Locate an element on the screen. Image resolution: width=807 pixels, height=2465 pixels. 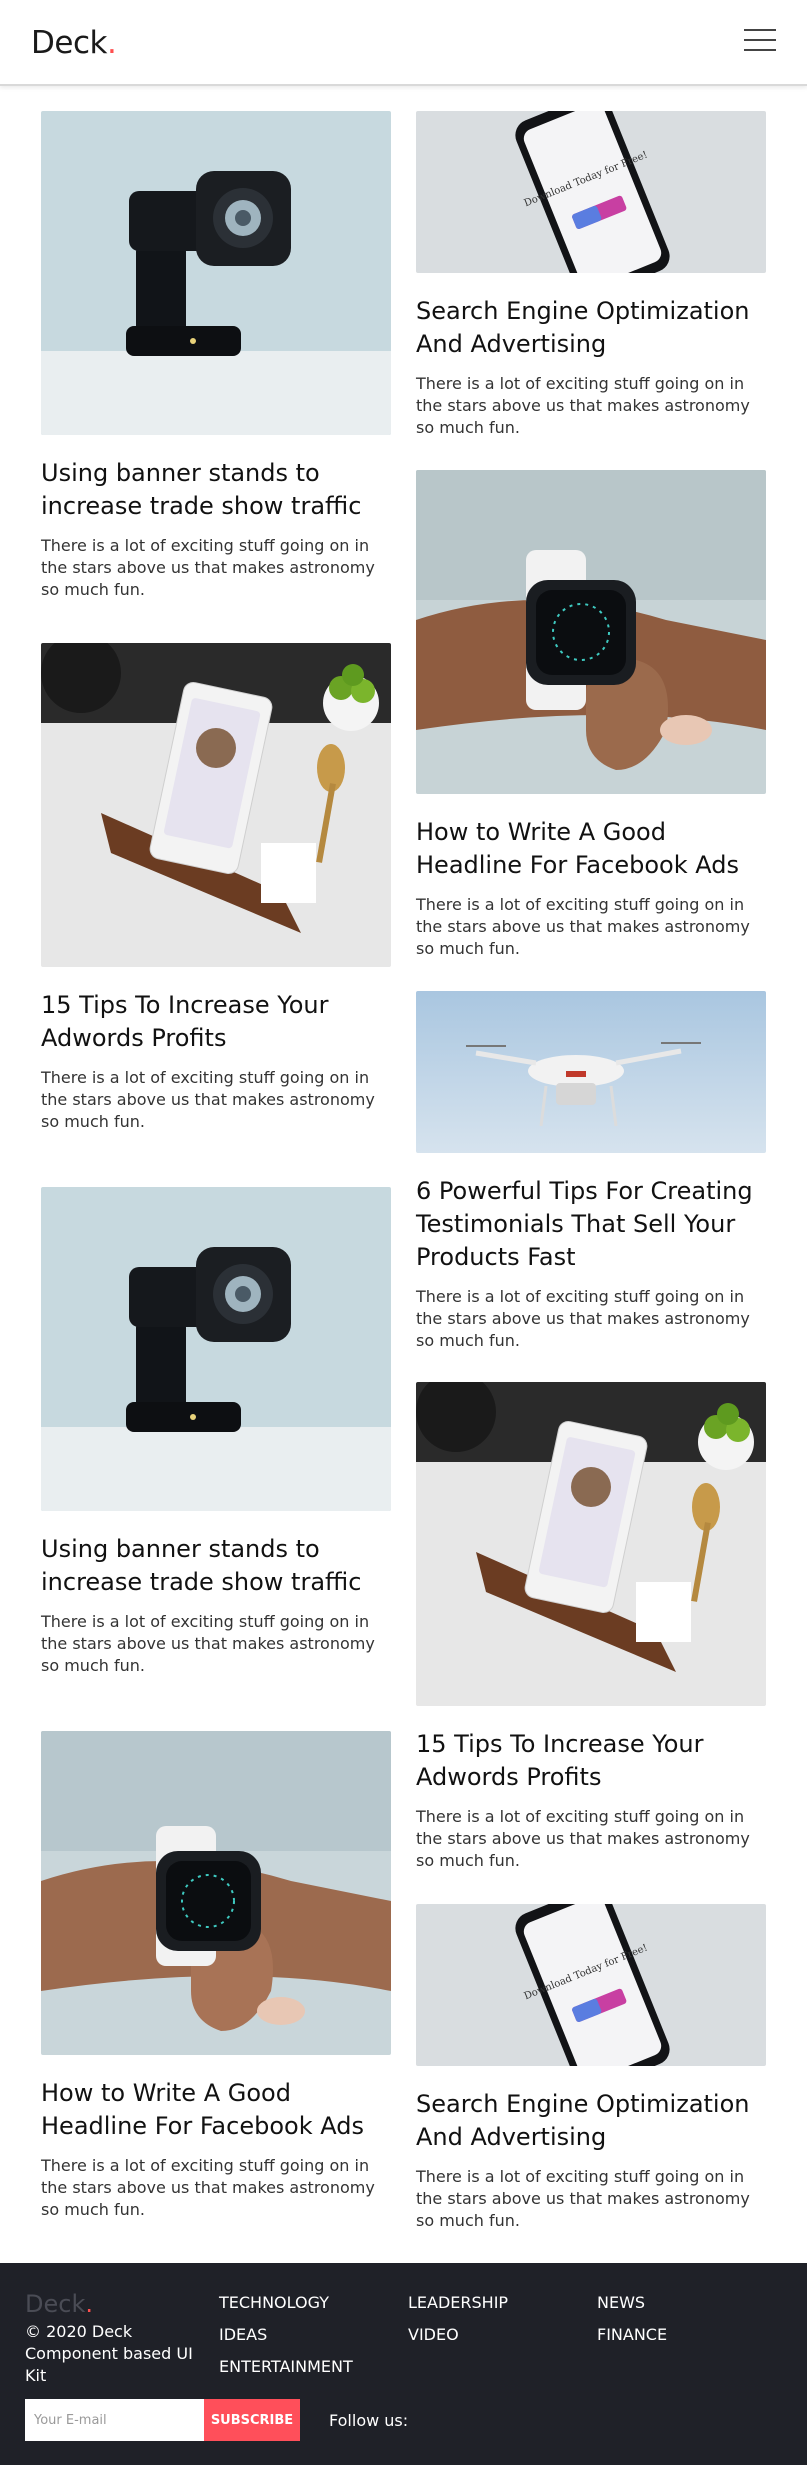
subscribe-button: Subscribe is located at coordinates (252, 2420).